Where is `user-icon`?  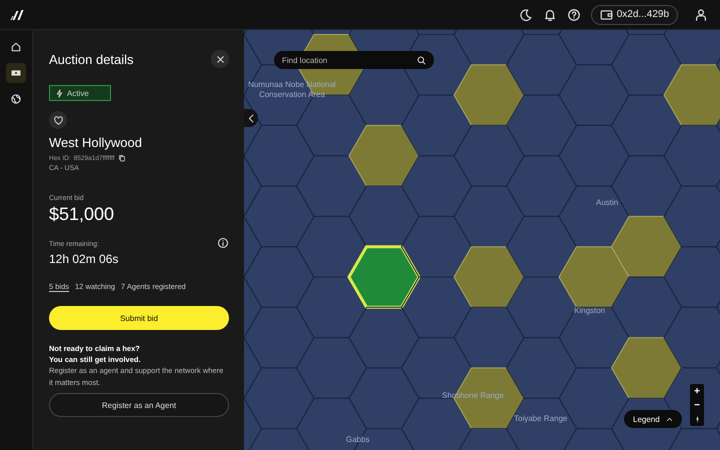
user-icon is located at coordinates (701, 15).